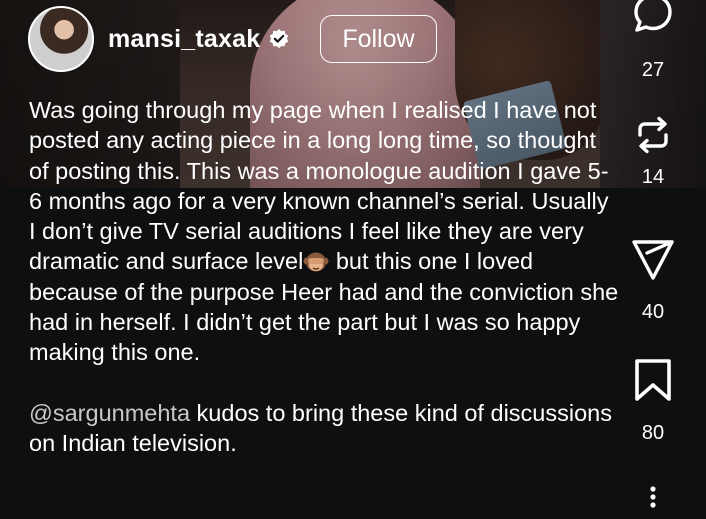 Image resolution: width=706 pixels, height=519 pixels. What do you see at coordinates (653, 177) in the screenshot?
I see `repost-count: 14` at bounding box center [653, 177].